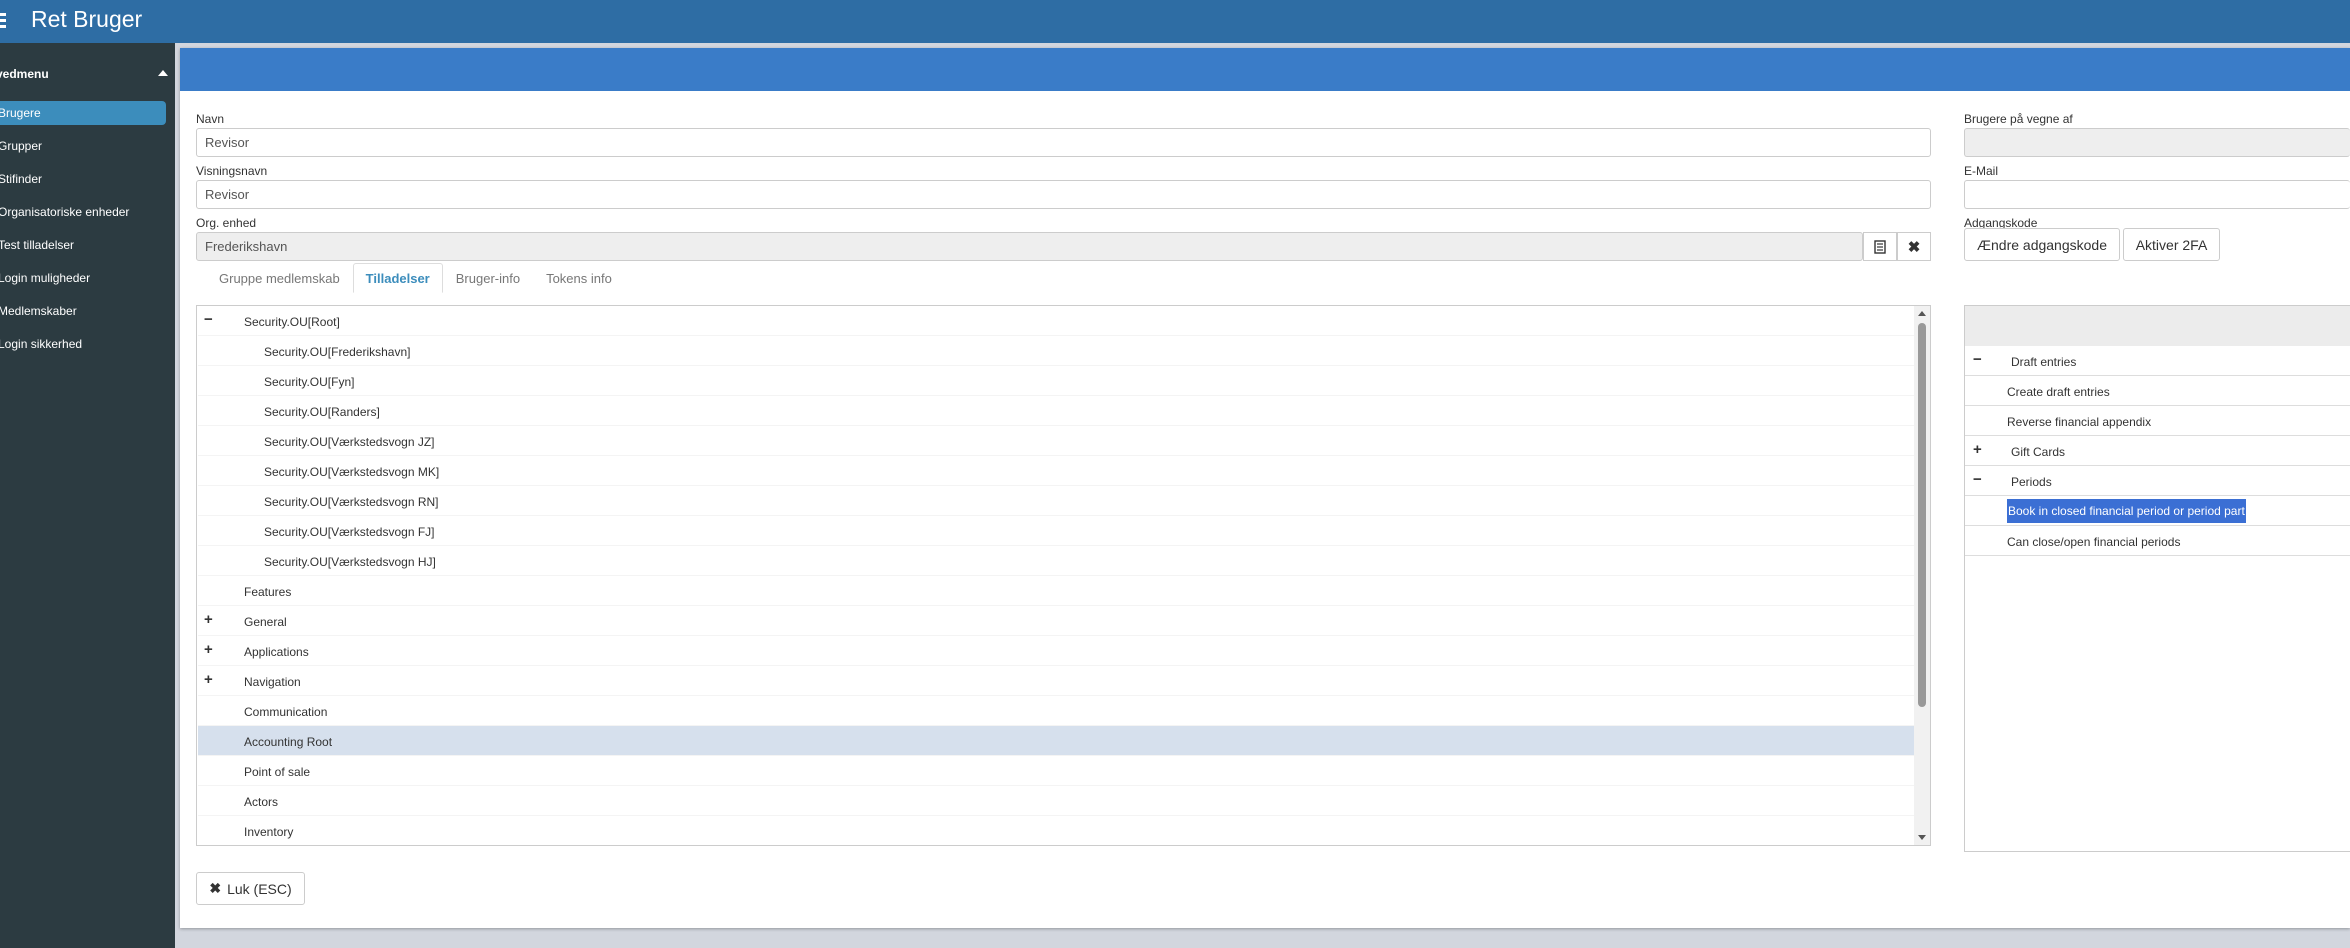 This screenshot has width=2350, height=948. I want to click on tree-row-label: Navigation, so click(272, 682).